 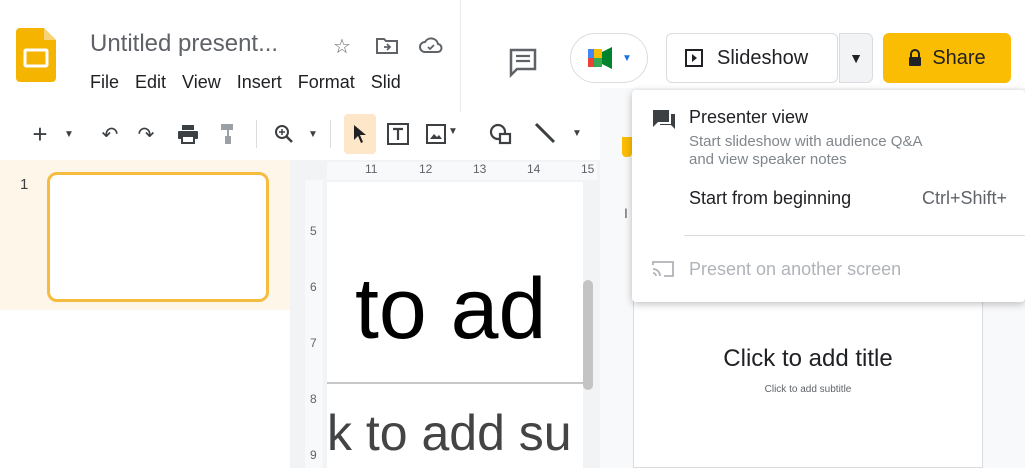 I want to click on lock-icon, so click(x=915, y=57).